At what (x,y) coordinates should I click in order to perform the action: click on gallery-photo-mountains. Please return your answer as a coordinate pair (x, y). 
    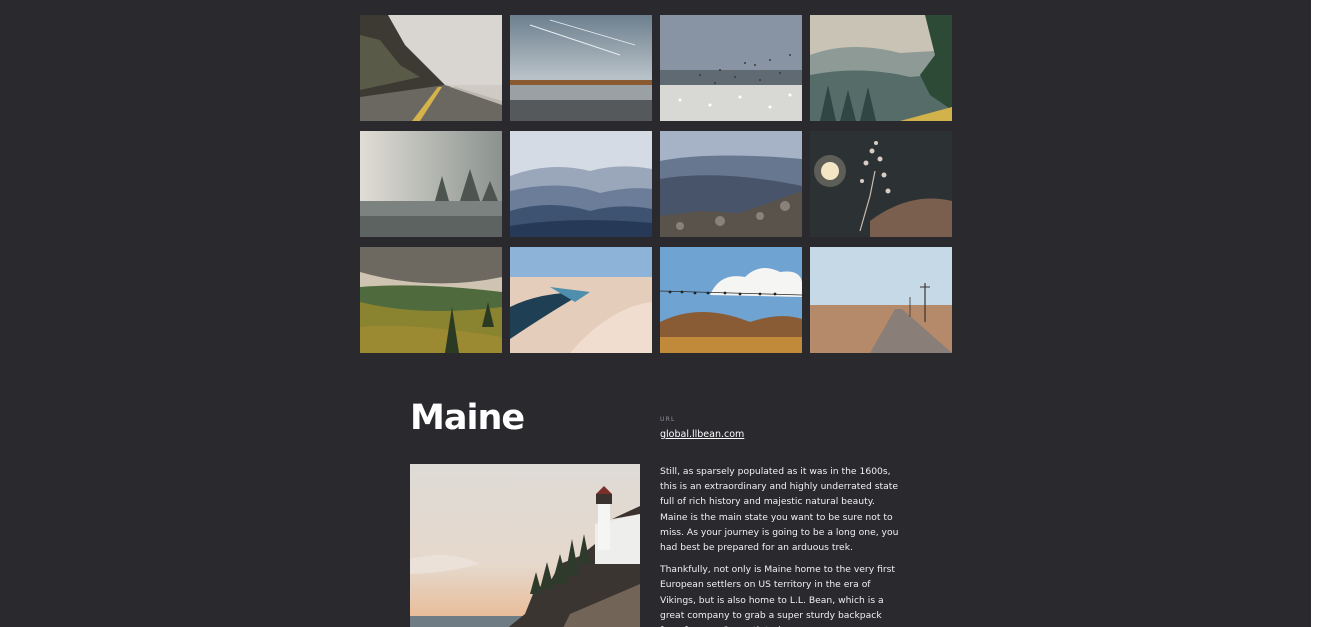
    Looking at the image, I should click on (581, 184).